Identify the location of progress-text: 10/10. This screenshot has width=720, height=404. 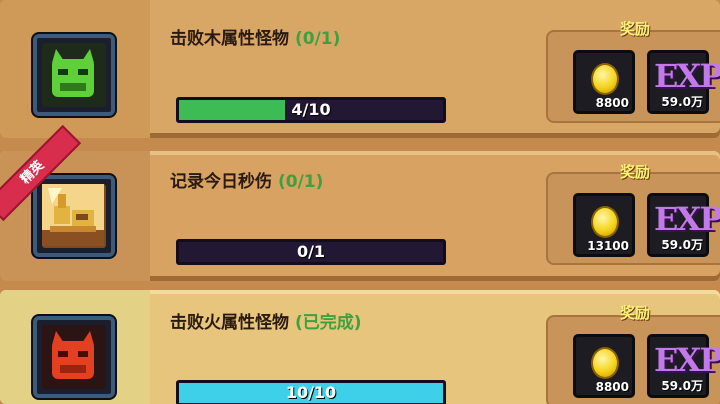
(311, 392).